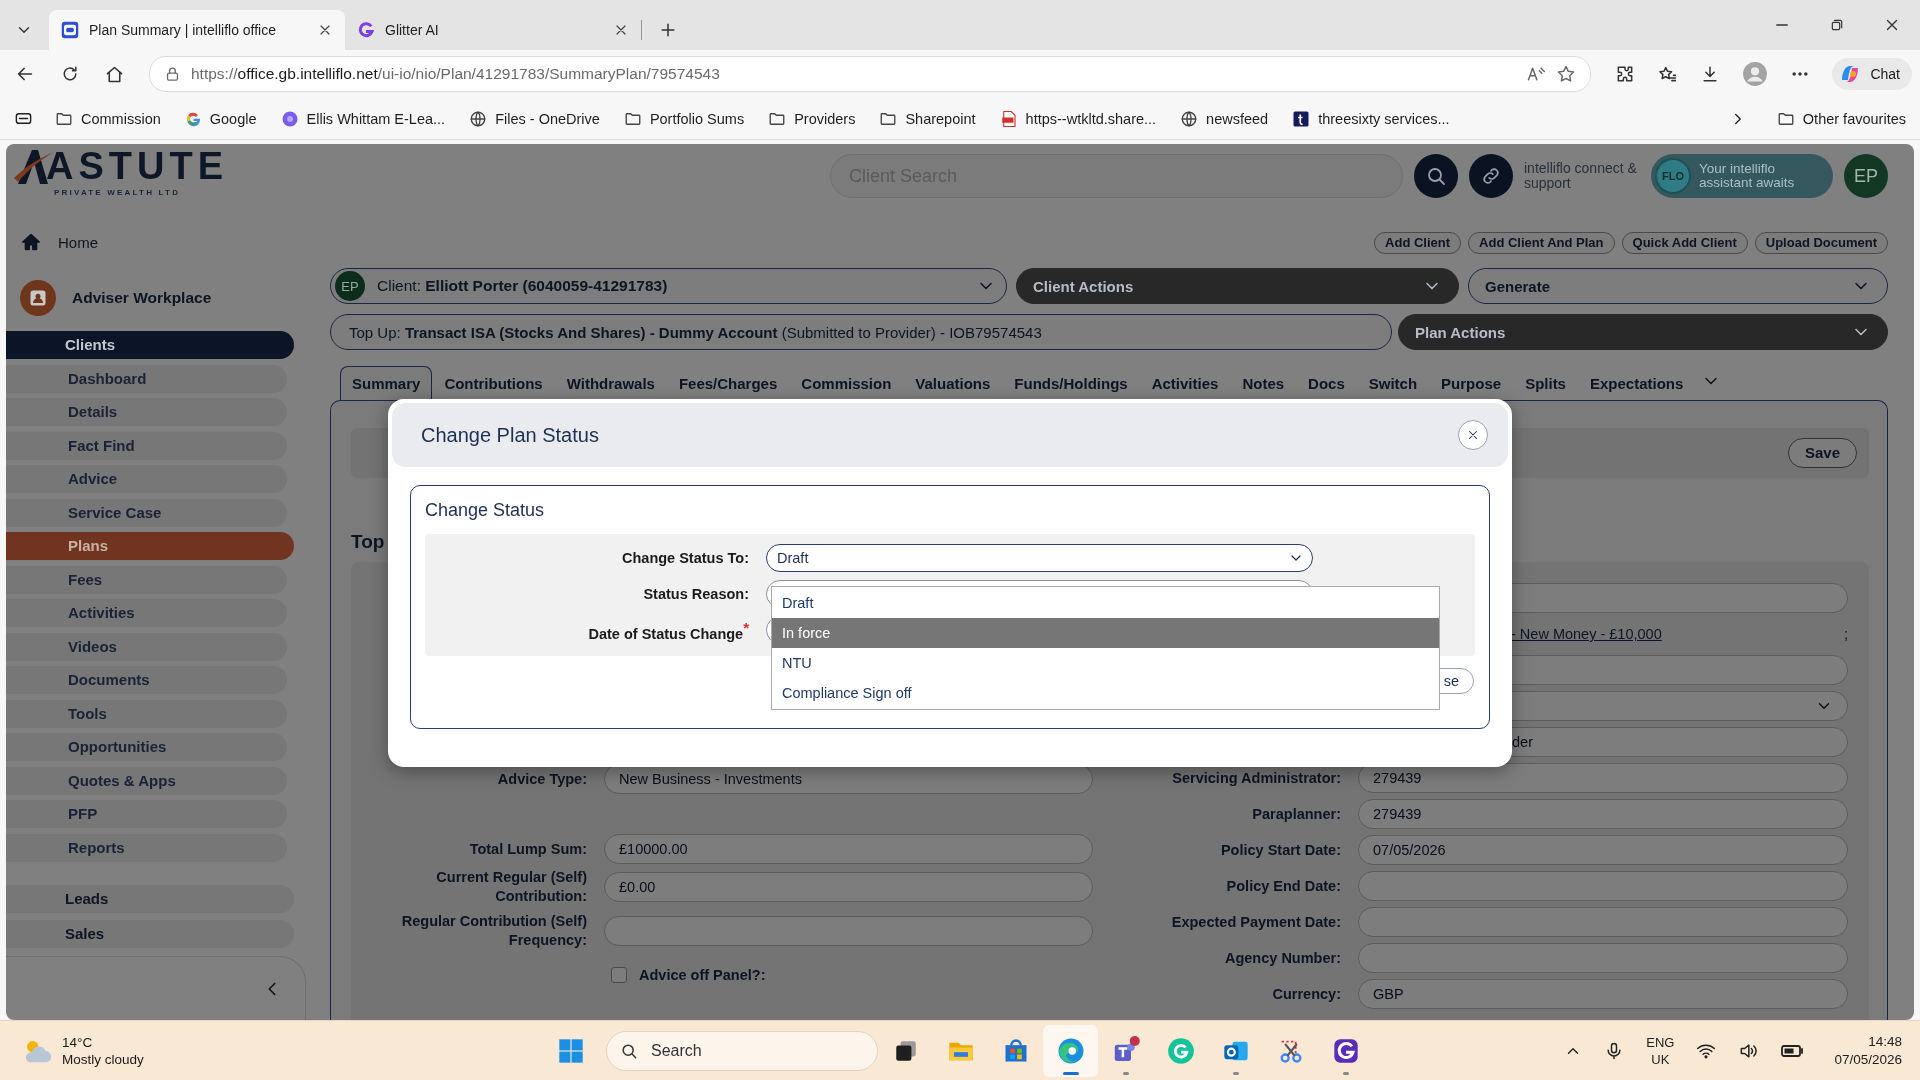  Describe the element at coordinates (1678, 286) in the screenshot. I see `generate-button: Generate` at that location.